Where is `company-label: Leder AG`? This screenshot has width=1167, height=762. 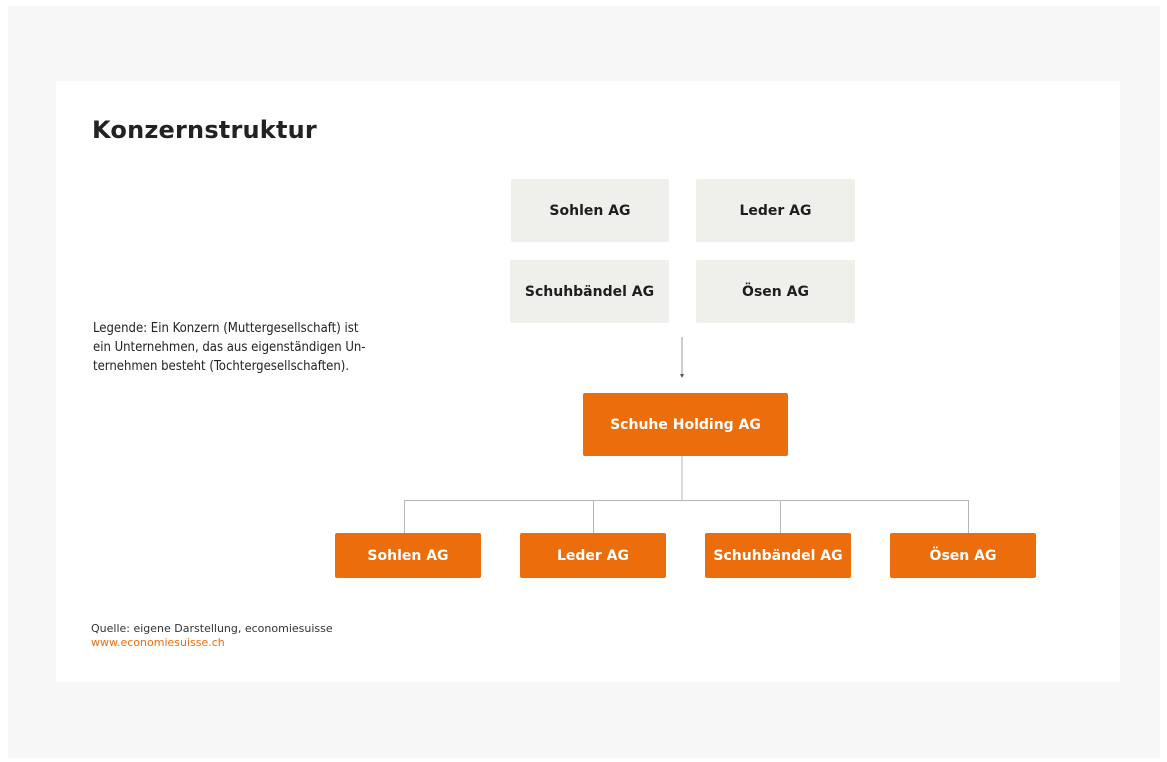
company-label: Leder AG is located at coordinates (775, 210).